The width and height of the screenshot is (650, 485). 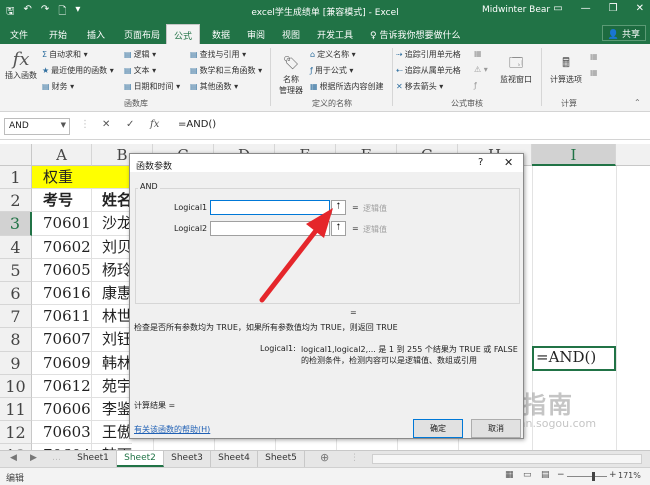 I want to click on drag-handle-icon: ⋮, so click(x=85, y=124).